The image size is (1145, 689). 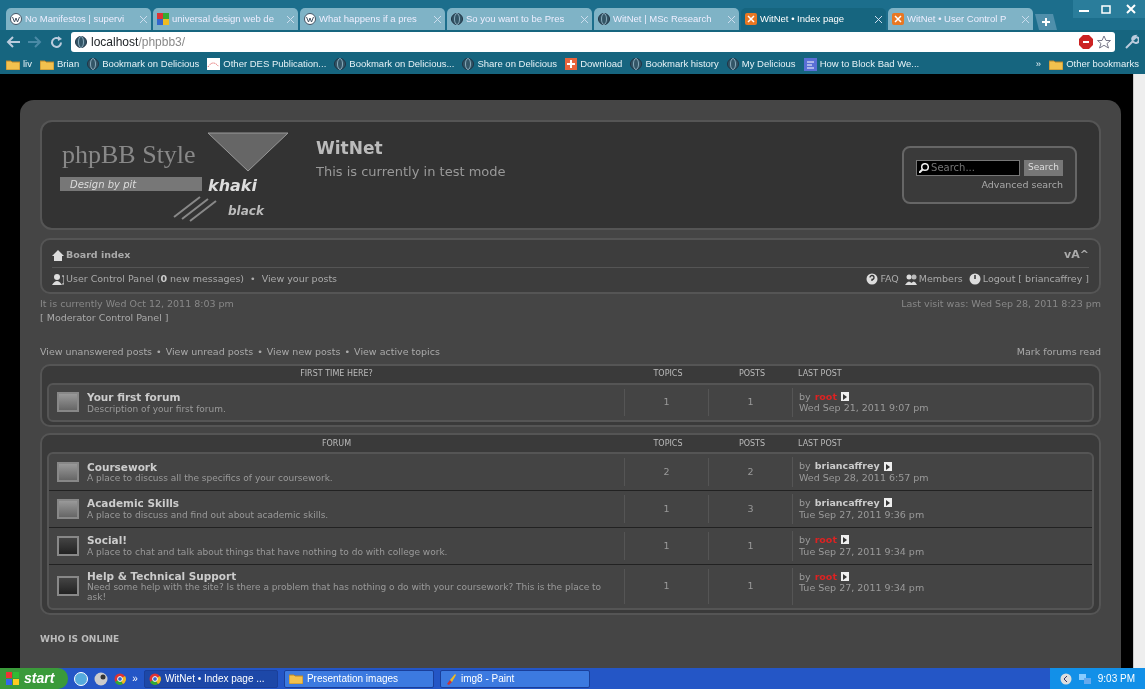 I want to click on members-link: Members, so click(x=933, y=278).